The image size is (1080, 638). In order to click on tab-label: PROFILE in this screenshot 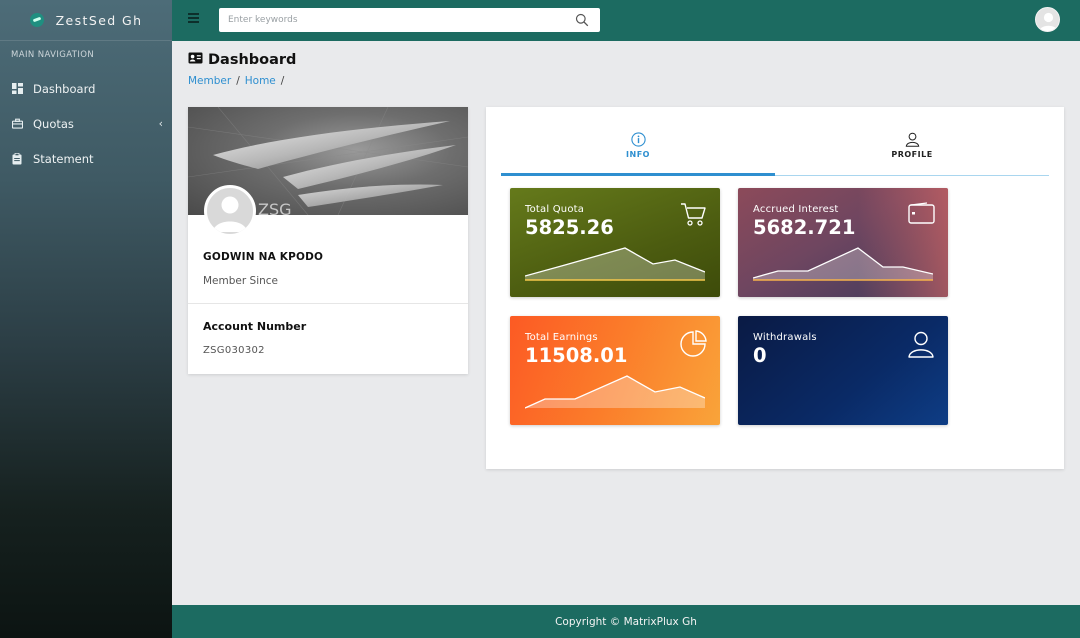, I will do `click(912, 154)`.